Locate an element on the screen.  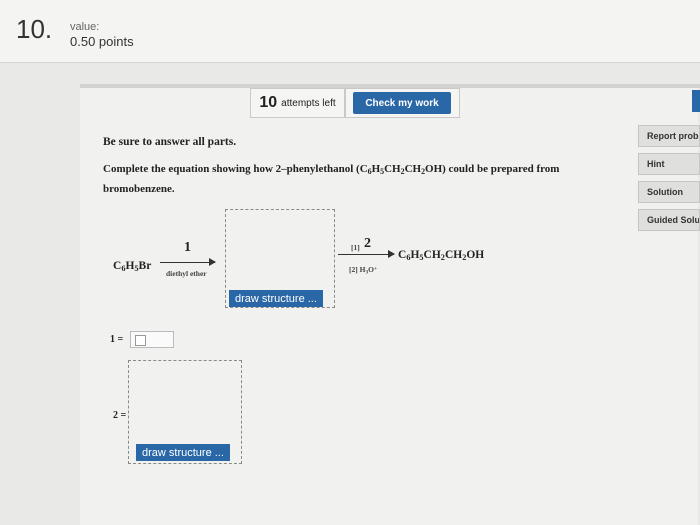
side-panel-toggle is located at coordinates (696, 101).